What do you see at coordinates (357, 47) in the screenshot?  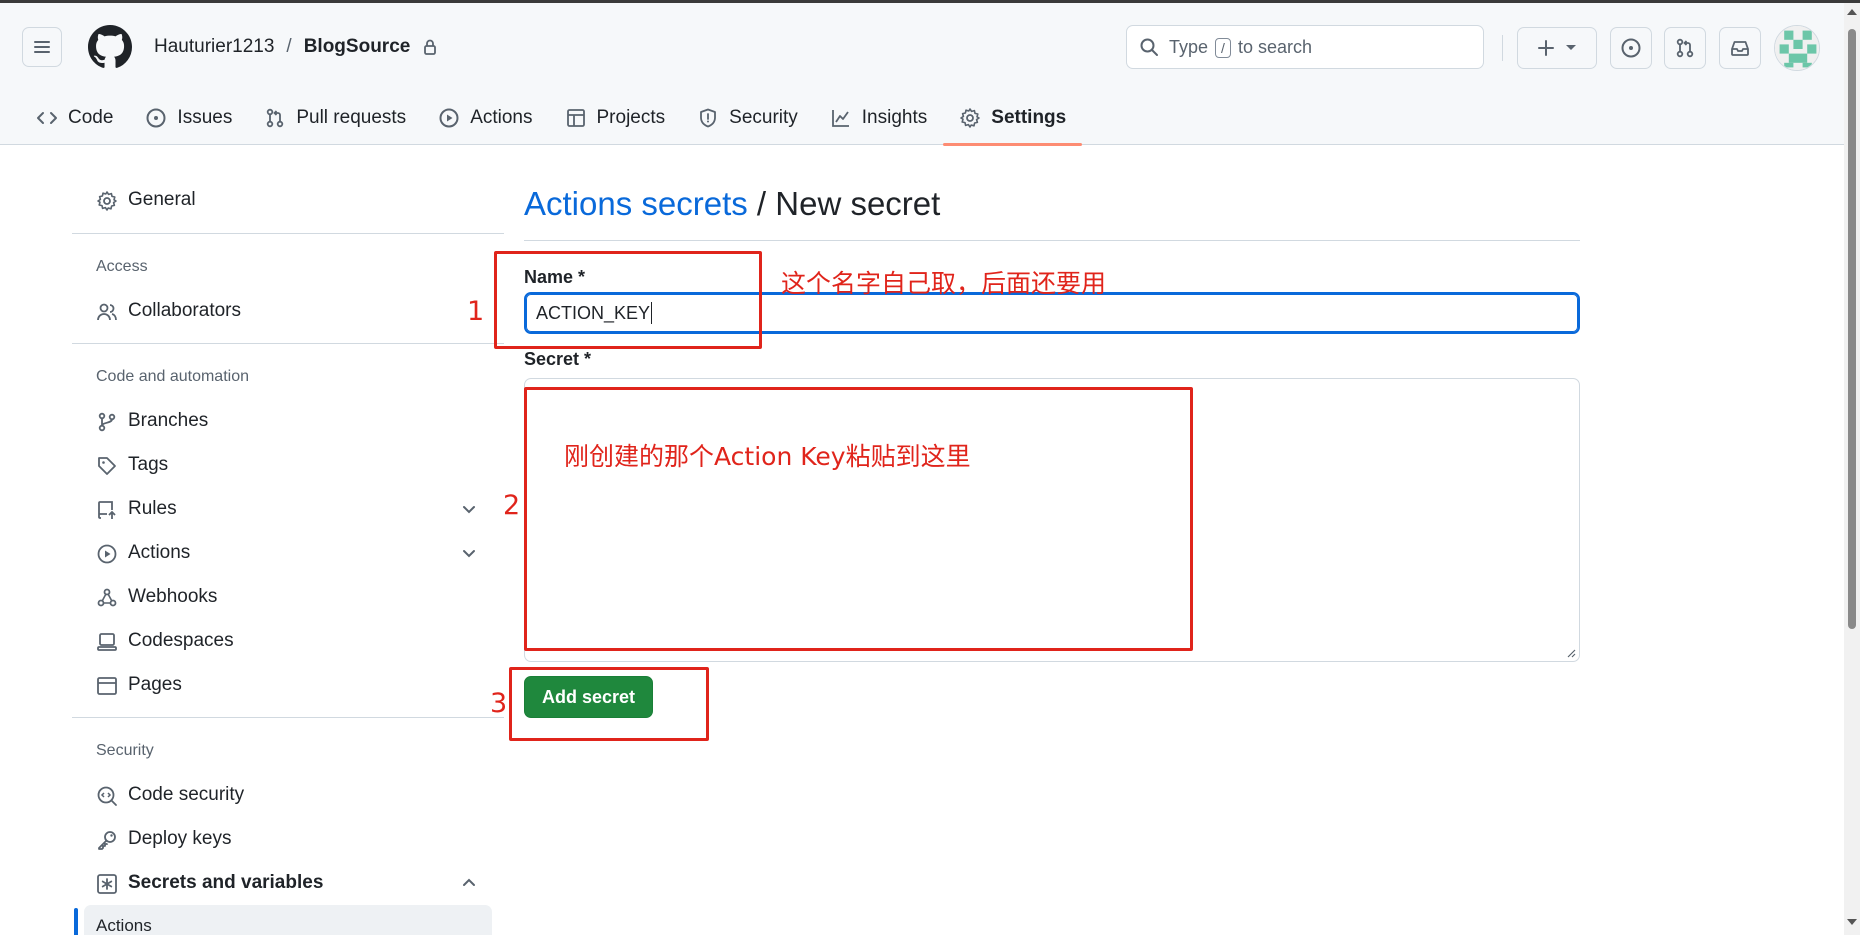 I see `repo-name-link: BlogSource` at bounding box center [357, 47].